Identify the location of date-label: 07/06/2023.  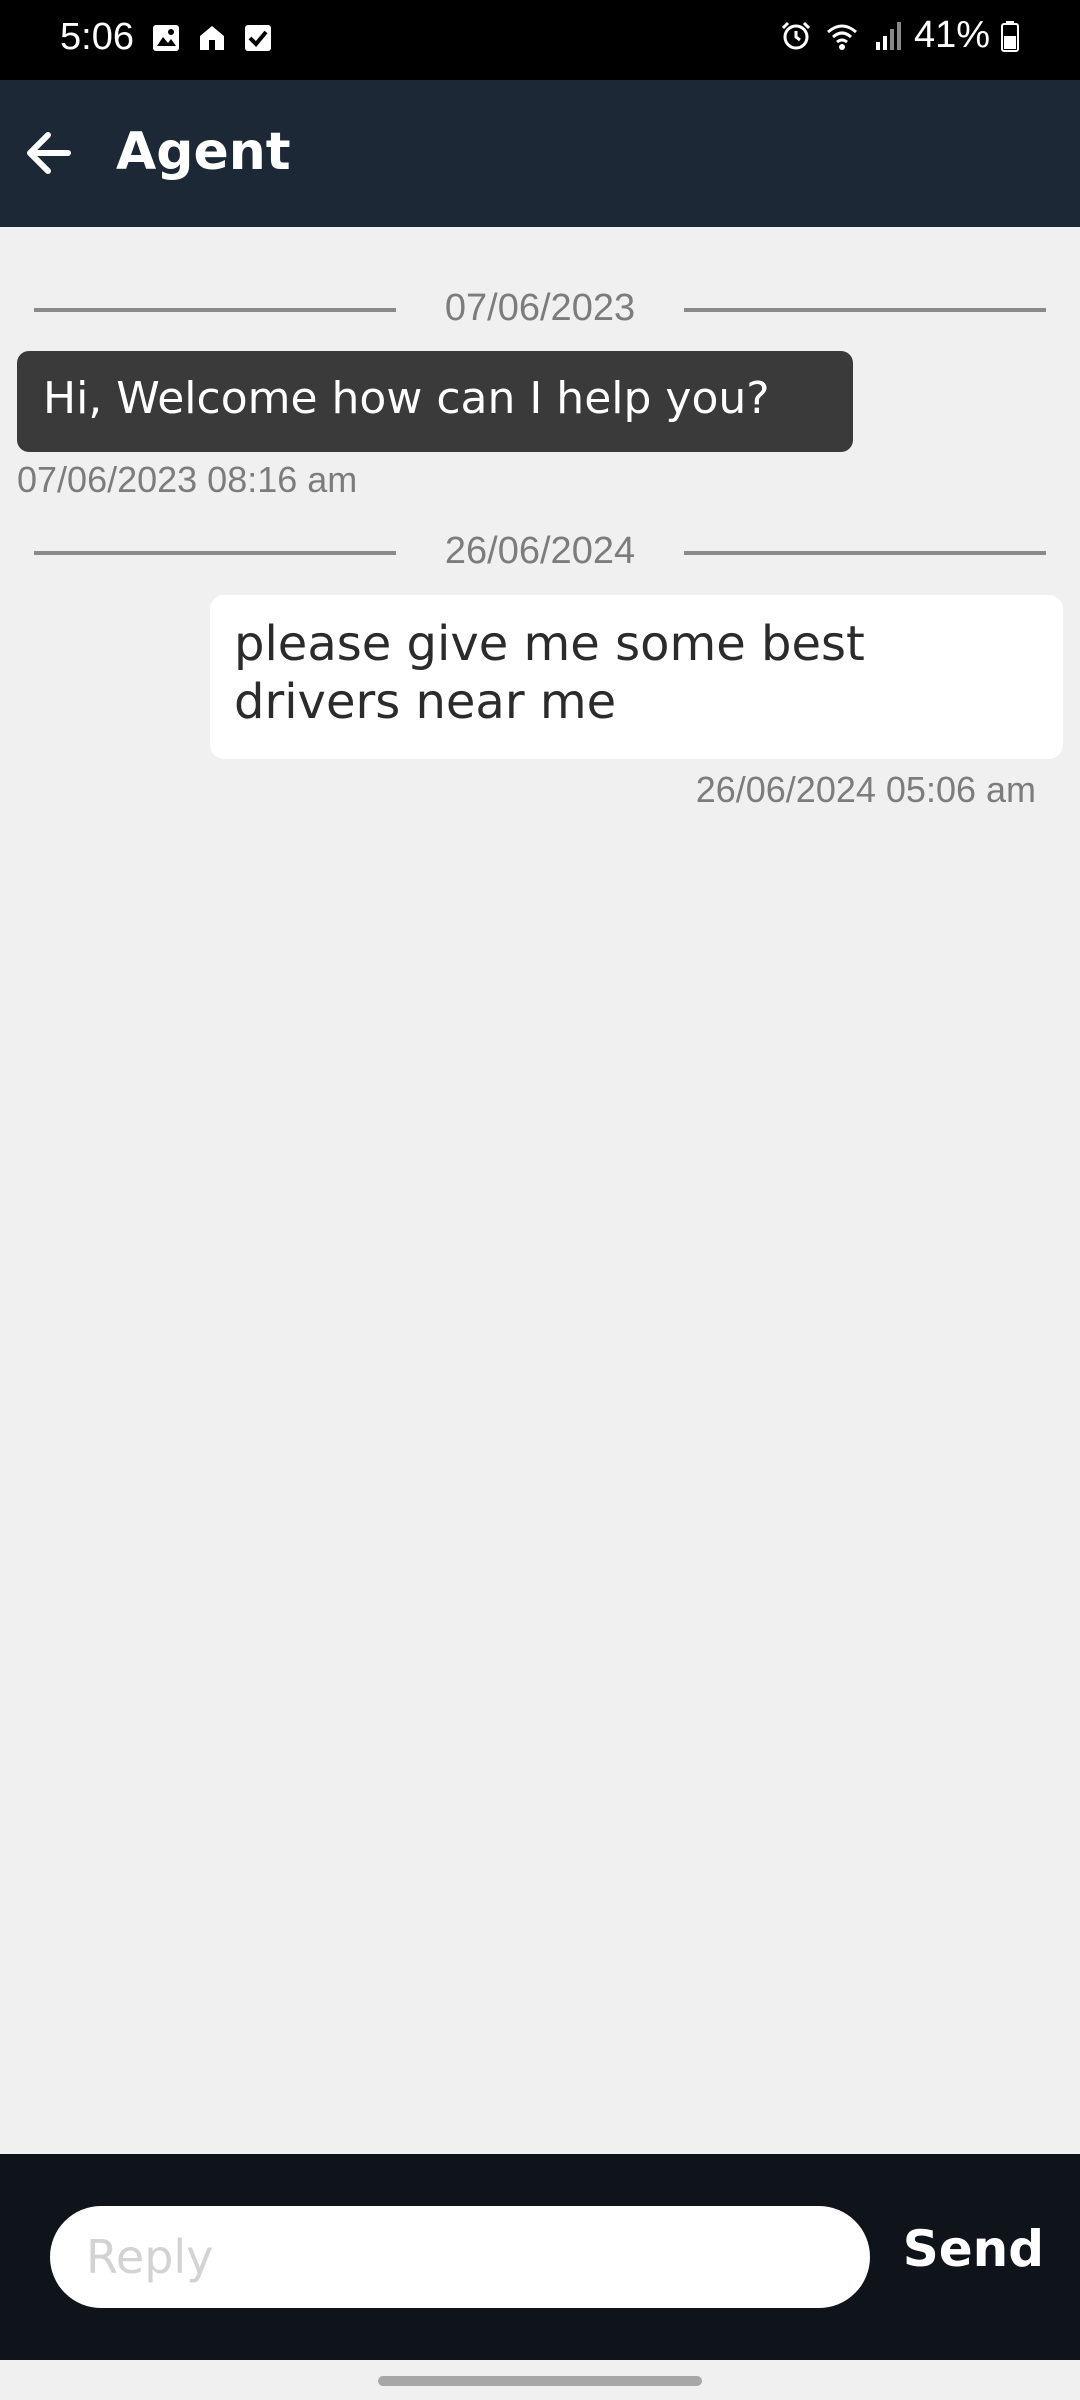
(540, 308).